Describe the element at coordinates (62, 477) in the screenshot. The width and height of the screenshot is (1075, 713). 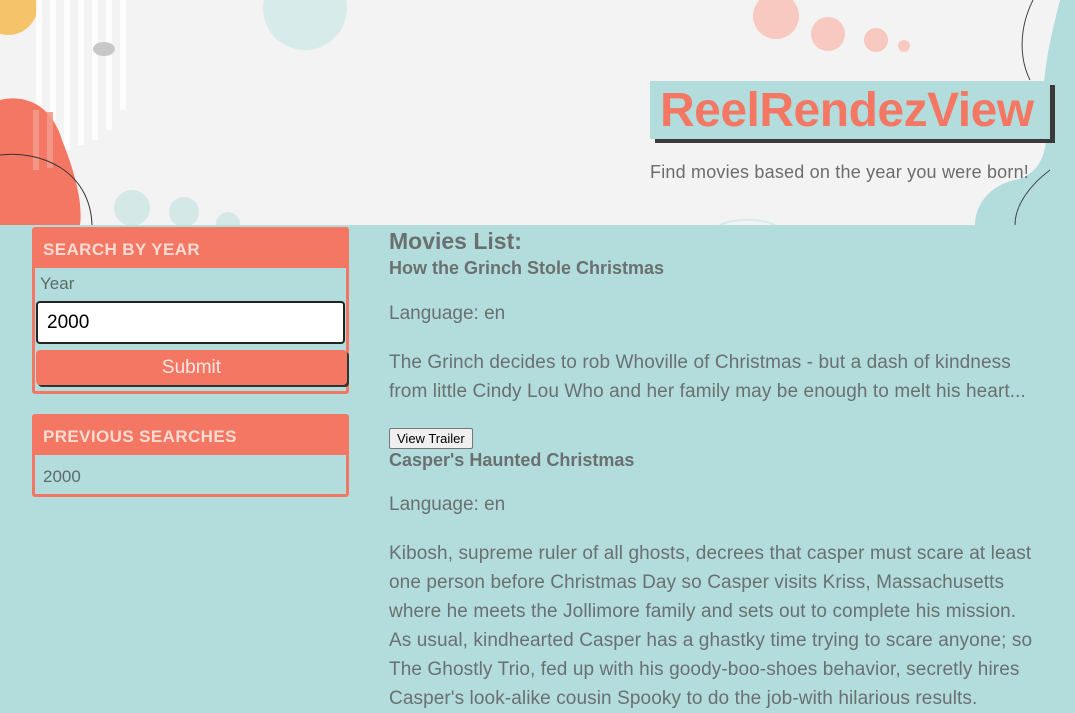
I see `previous-search-item: 2000` at that location.